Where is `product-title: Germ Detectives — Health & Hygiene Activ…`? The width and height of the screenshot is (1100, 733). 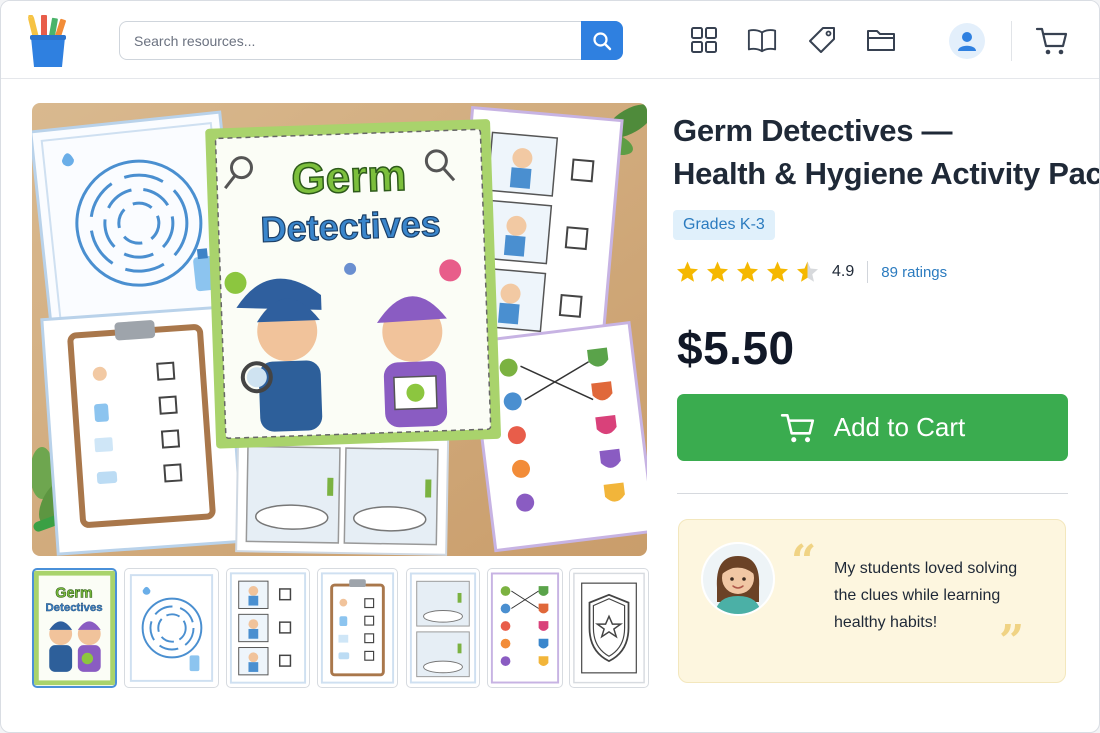 product-title: Germ Detectives — Health & Hygiene Activ… is located at coordinates (886, 152).